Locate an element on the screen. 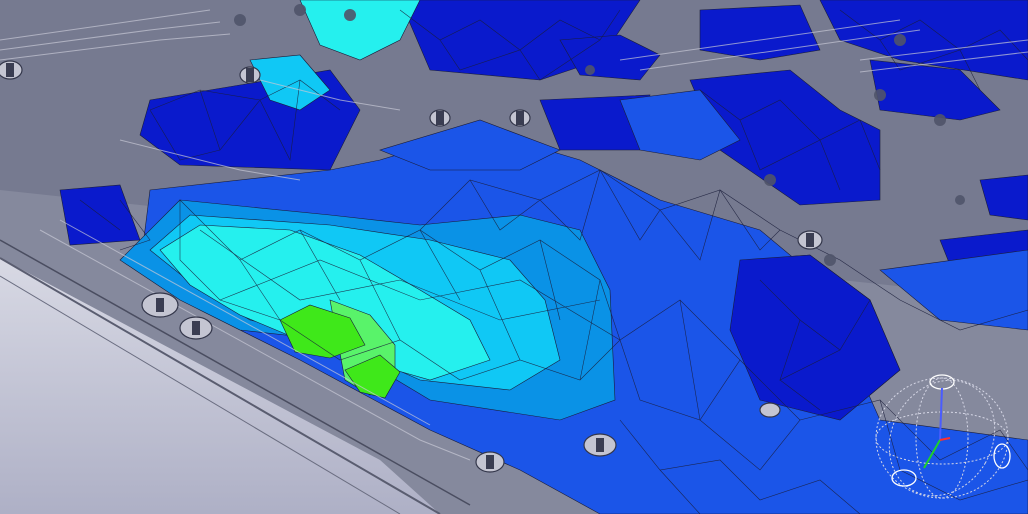  field-region-lowest is located at coordinates (760, 32).